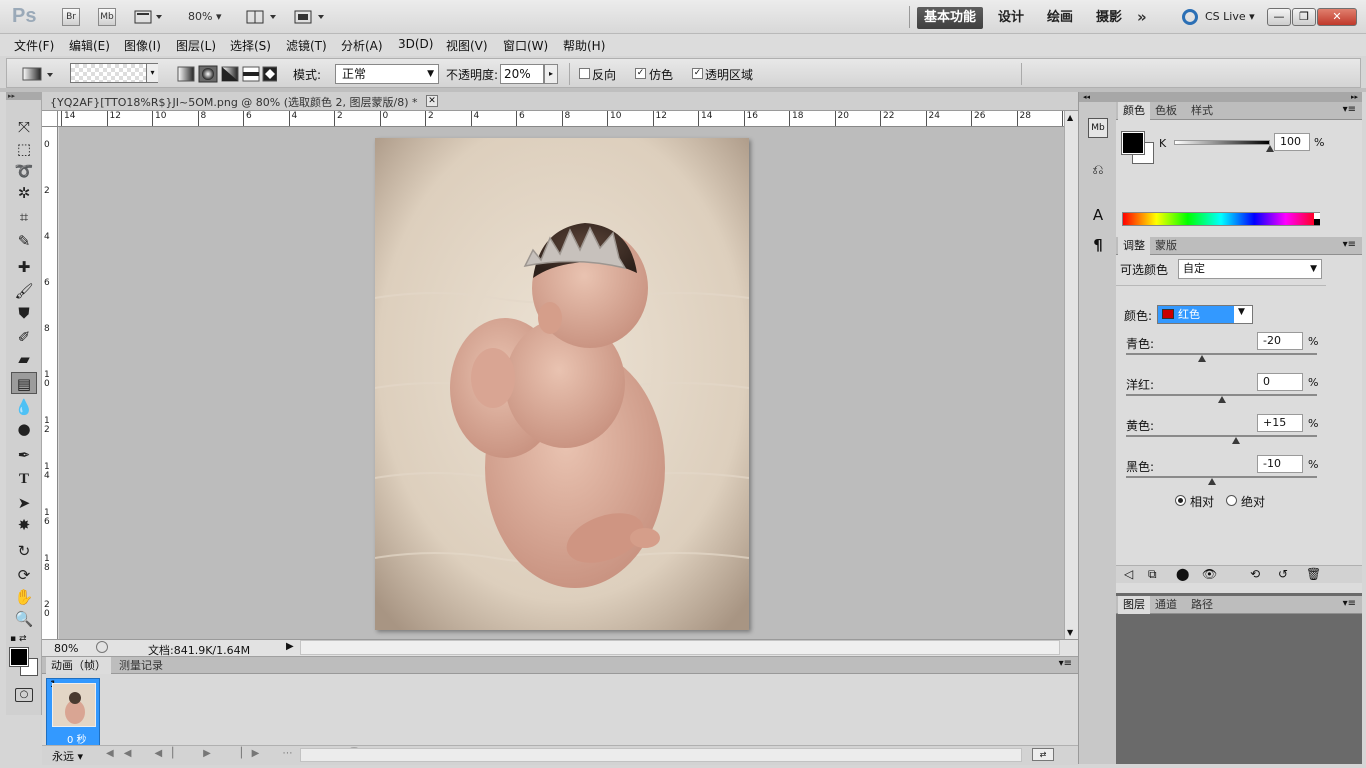 This screenshot has width=1366, height=768. I want to click on opacity-slider-toggle: ▸, so click(551, 74).